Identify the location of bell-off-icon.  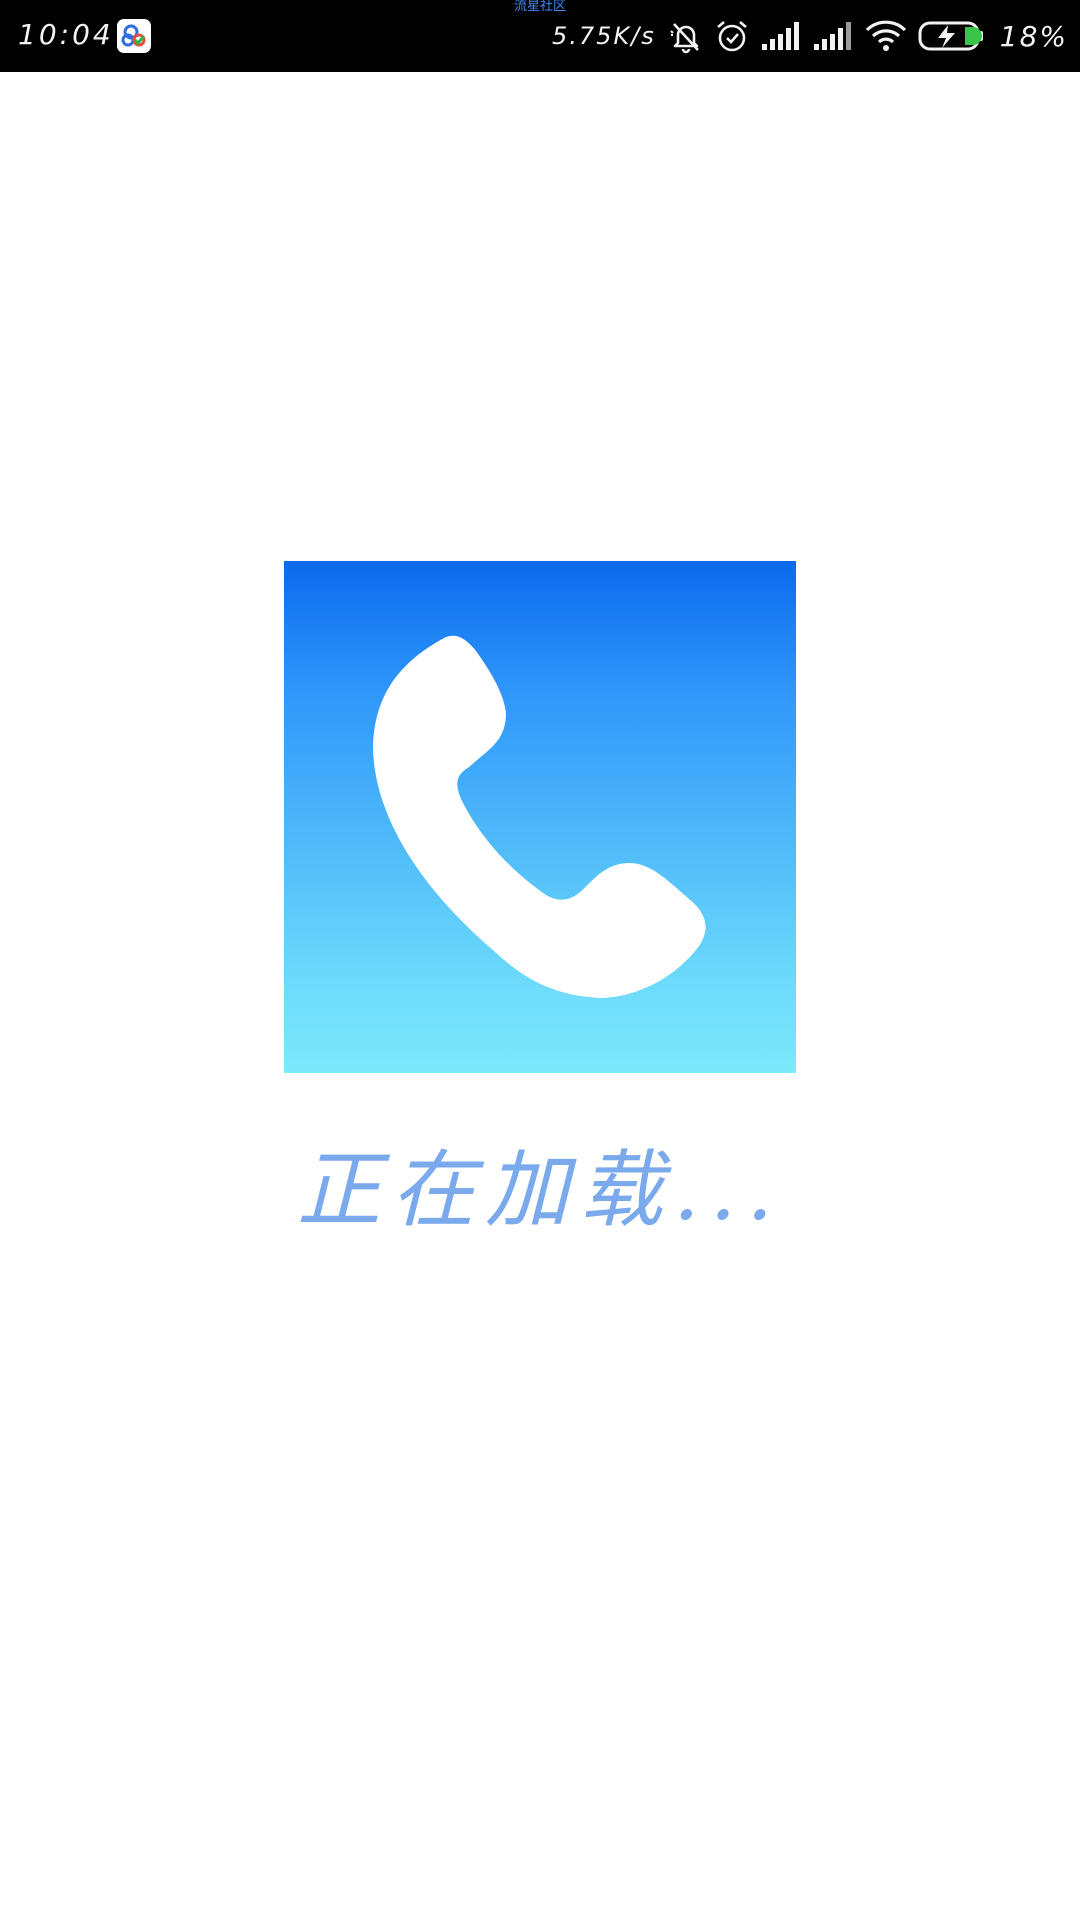
(684, 38).